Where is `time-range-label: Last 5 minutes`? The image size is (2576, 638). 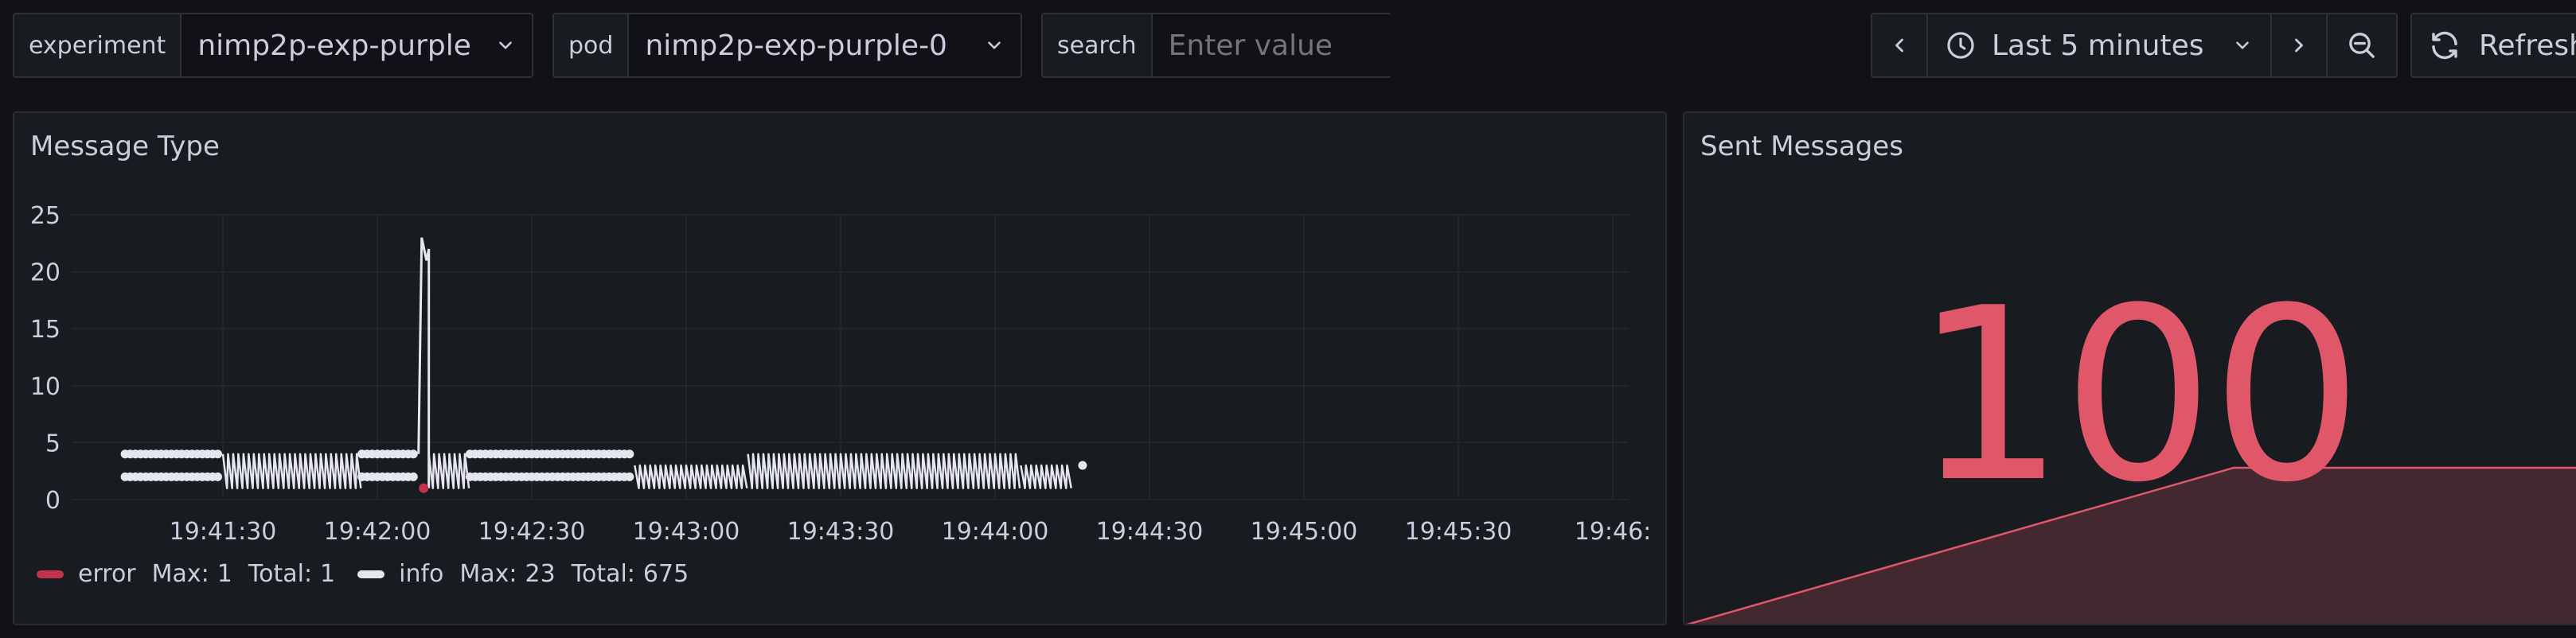 time-range-label: Last 5 minutes is located at coordinates (2098, 45).